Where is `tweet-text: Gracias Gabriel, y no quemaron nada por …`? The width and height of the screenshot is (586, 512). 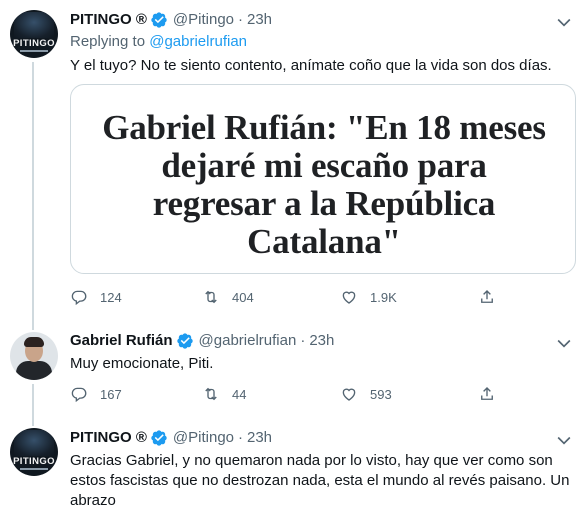 tweet-text: Gracias Gabriel, y no quemaron nada por … is located at coordinates (320, 480).